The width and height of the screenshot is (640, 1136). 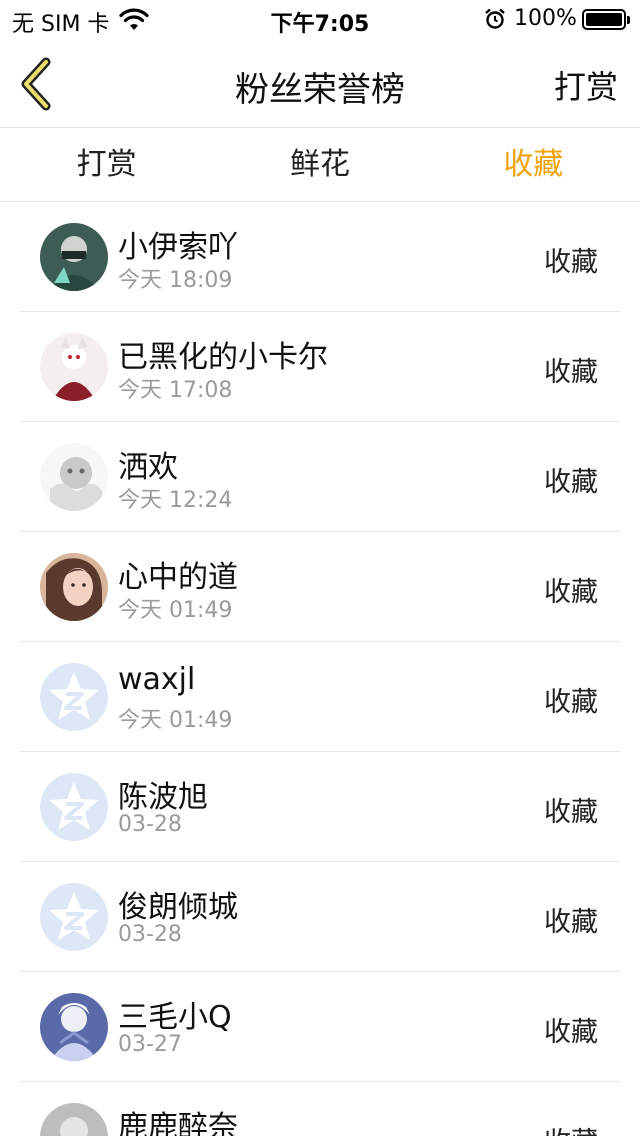 I want to click on fan-name: 俊朗倾城, so click(x=178, y=907).